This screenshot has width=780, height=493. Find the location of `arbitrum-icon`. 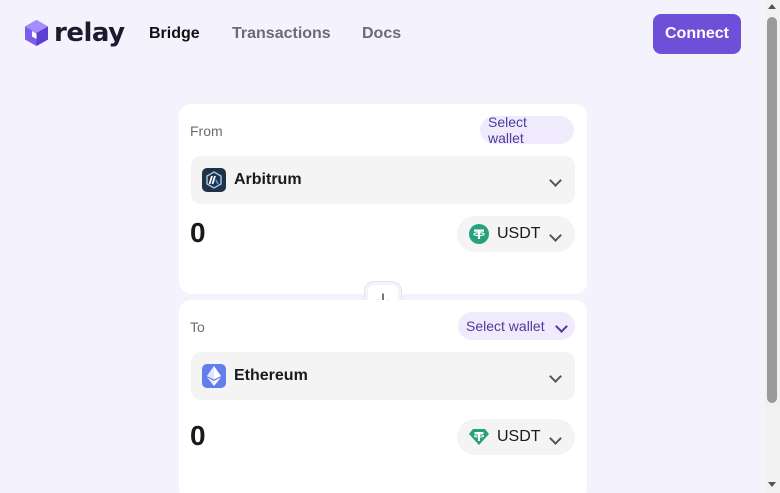

arbitrum-icon is located at coordinates (214, 180).